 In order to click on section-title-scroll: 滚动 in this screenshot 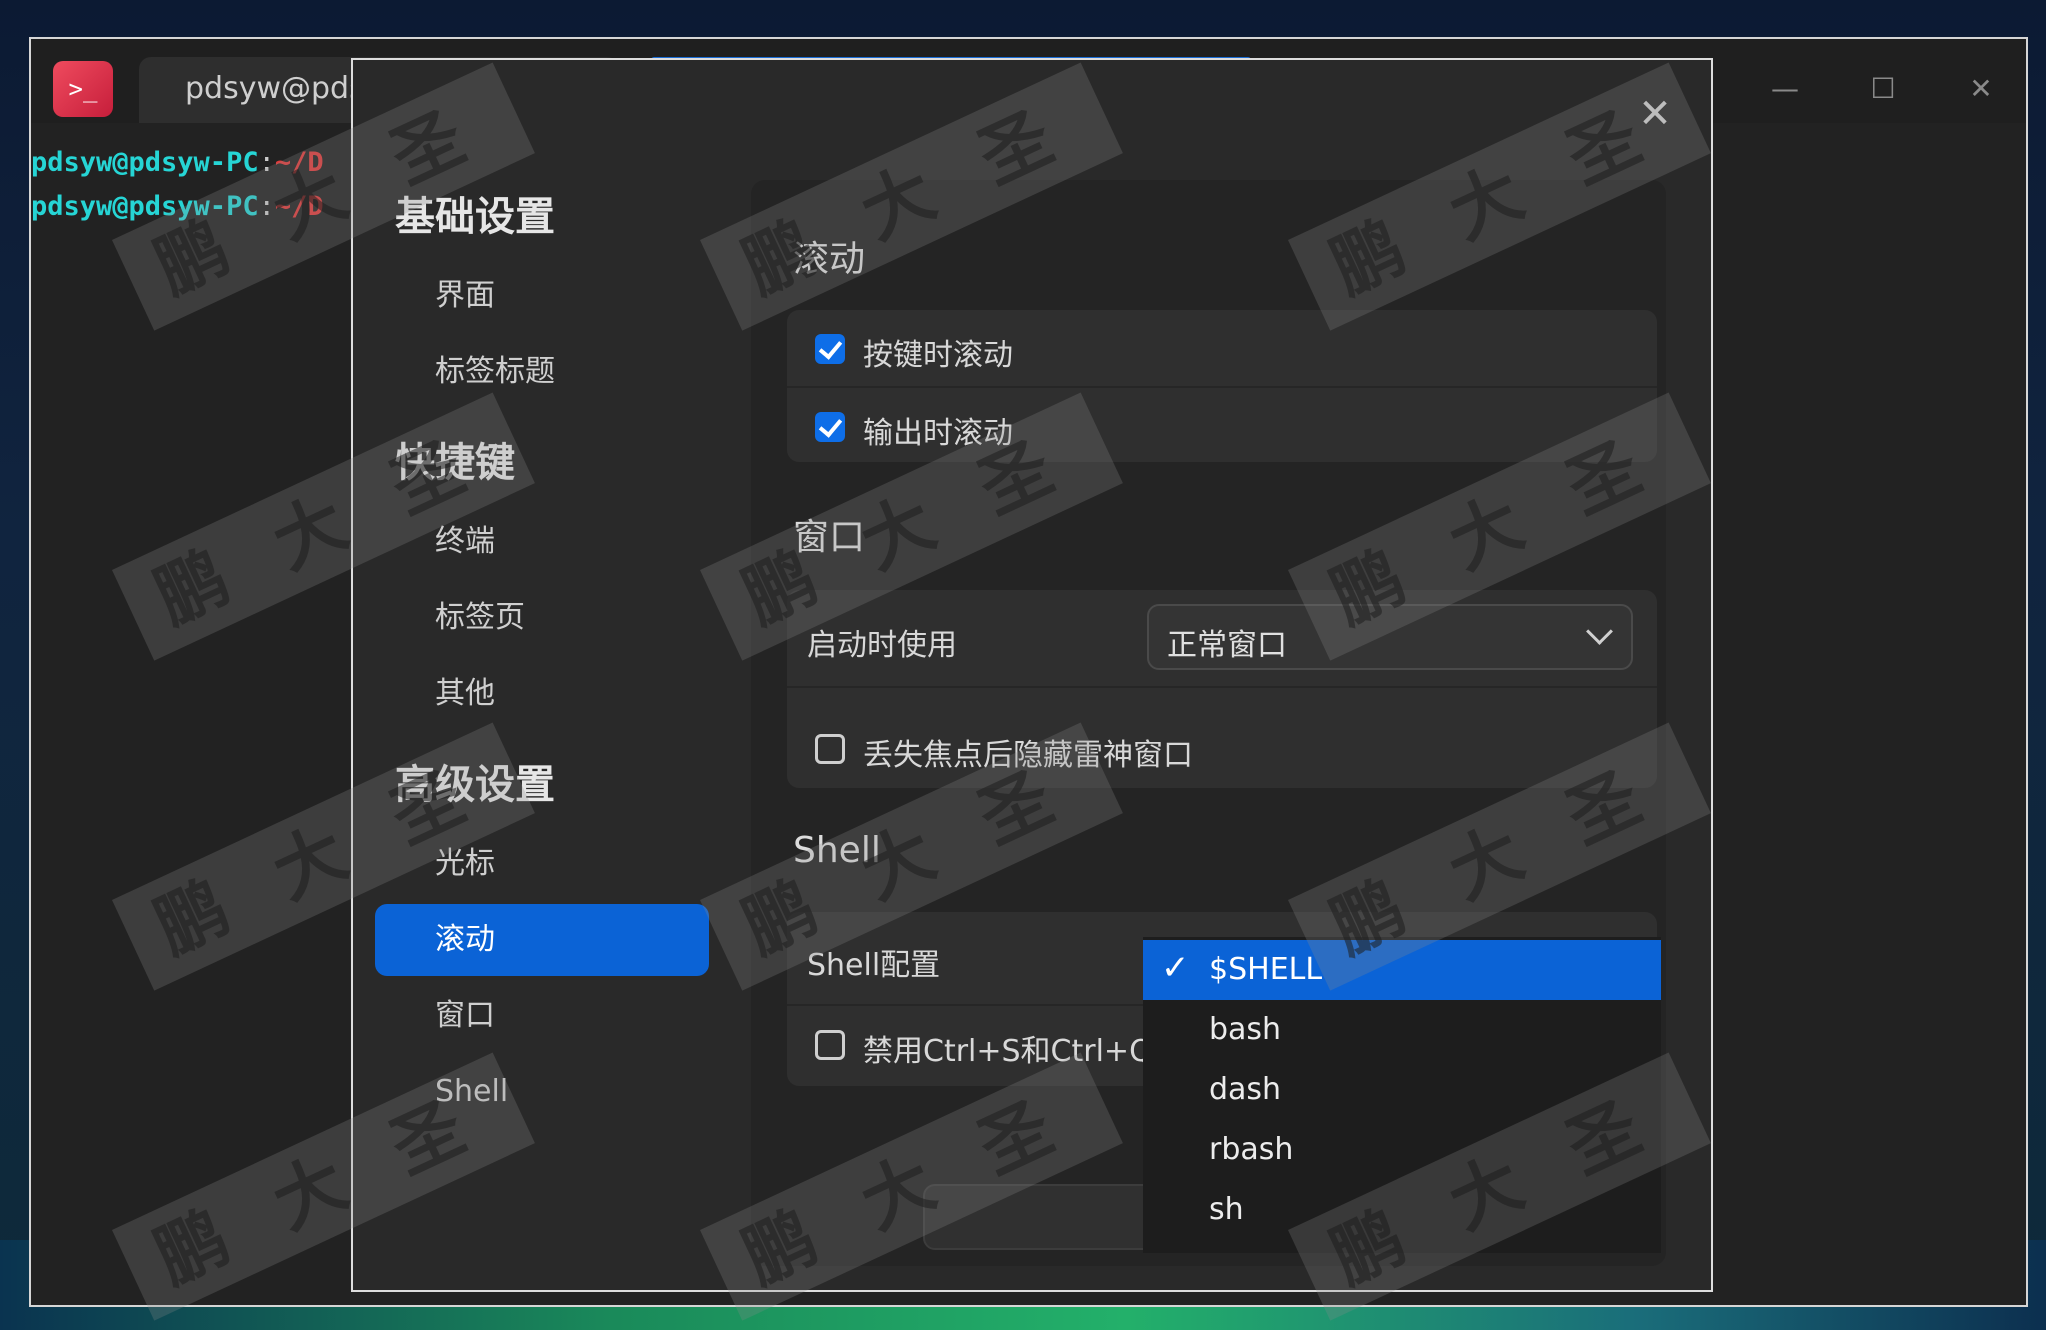, I will do `click(829, 259)`.